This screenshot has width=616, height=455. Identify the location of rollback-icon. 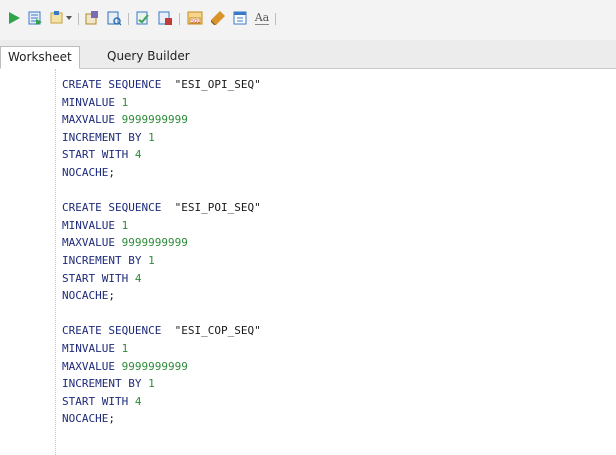
(92, 18).